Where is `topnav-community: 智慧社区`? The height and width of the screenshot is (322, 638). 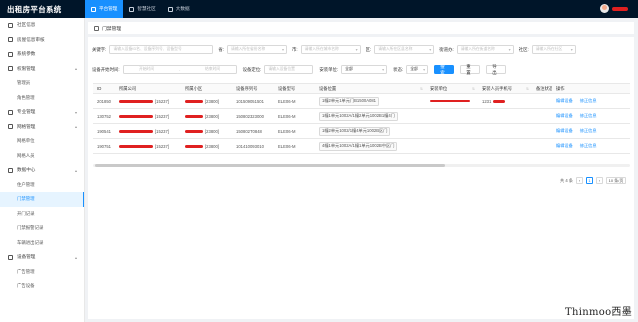
topnav-community: 智慧社区 is located at coordinates (142, 9).